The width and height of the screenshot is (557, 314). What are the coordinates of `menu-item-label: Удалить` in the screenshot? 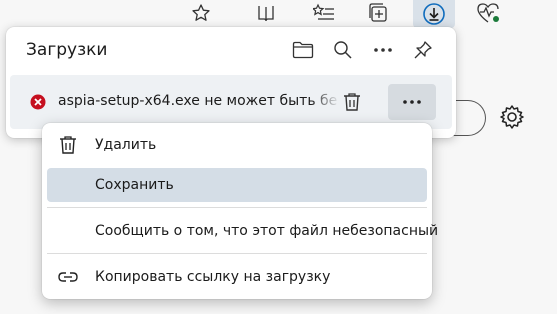 It's located at (126, 145).